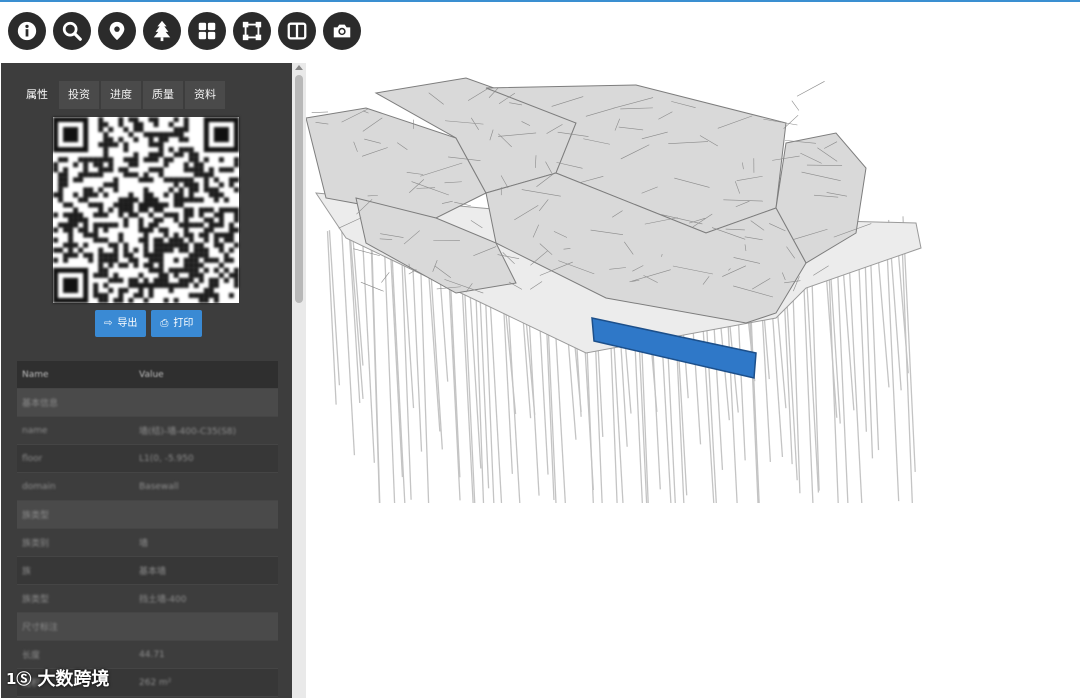 The image size is (1080, 698). I want to click on panel-actions: ⇨ 导出 ⎙ 打印, so click(149, 323).